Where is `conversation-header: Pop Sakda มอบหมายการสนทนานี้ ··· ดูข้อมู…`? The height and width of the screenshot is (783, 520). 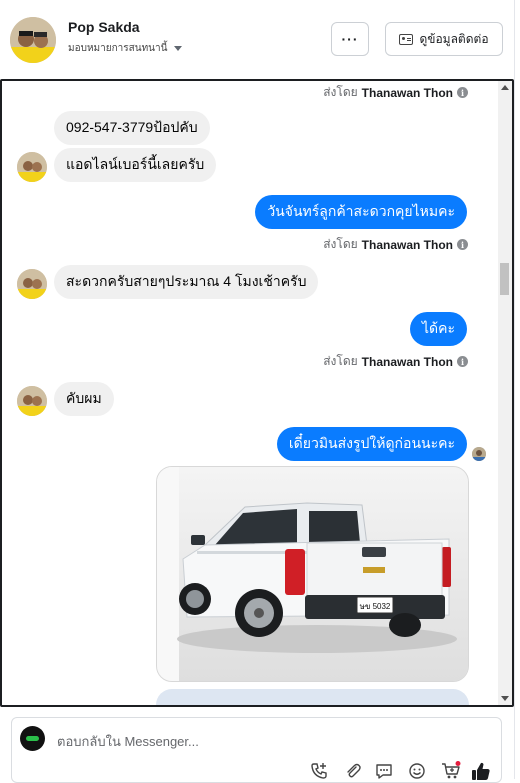 conversation-header: Pop Sakda มอบหมายการสนทนานี้ ··· ดูข้อมู… is located at coordinates (260, 39).